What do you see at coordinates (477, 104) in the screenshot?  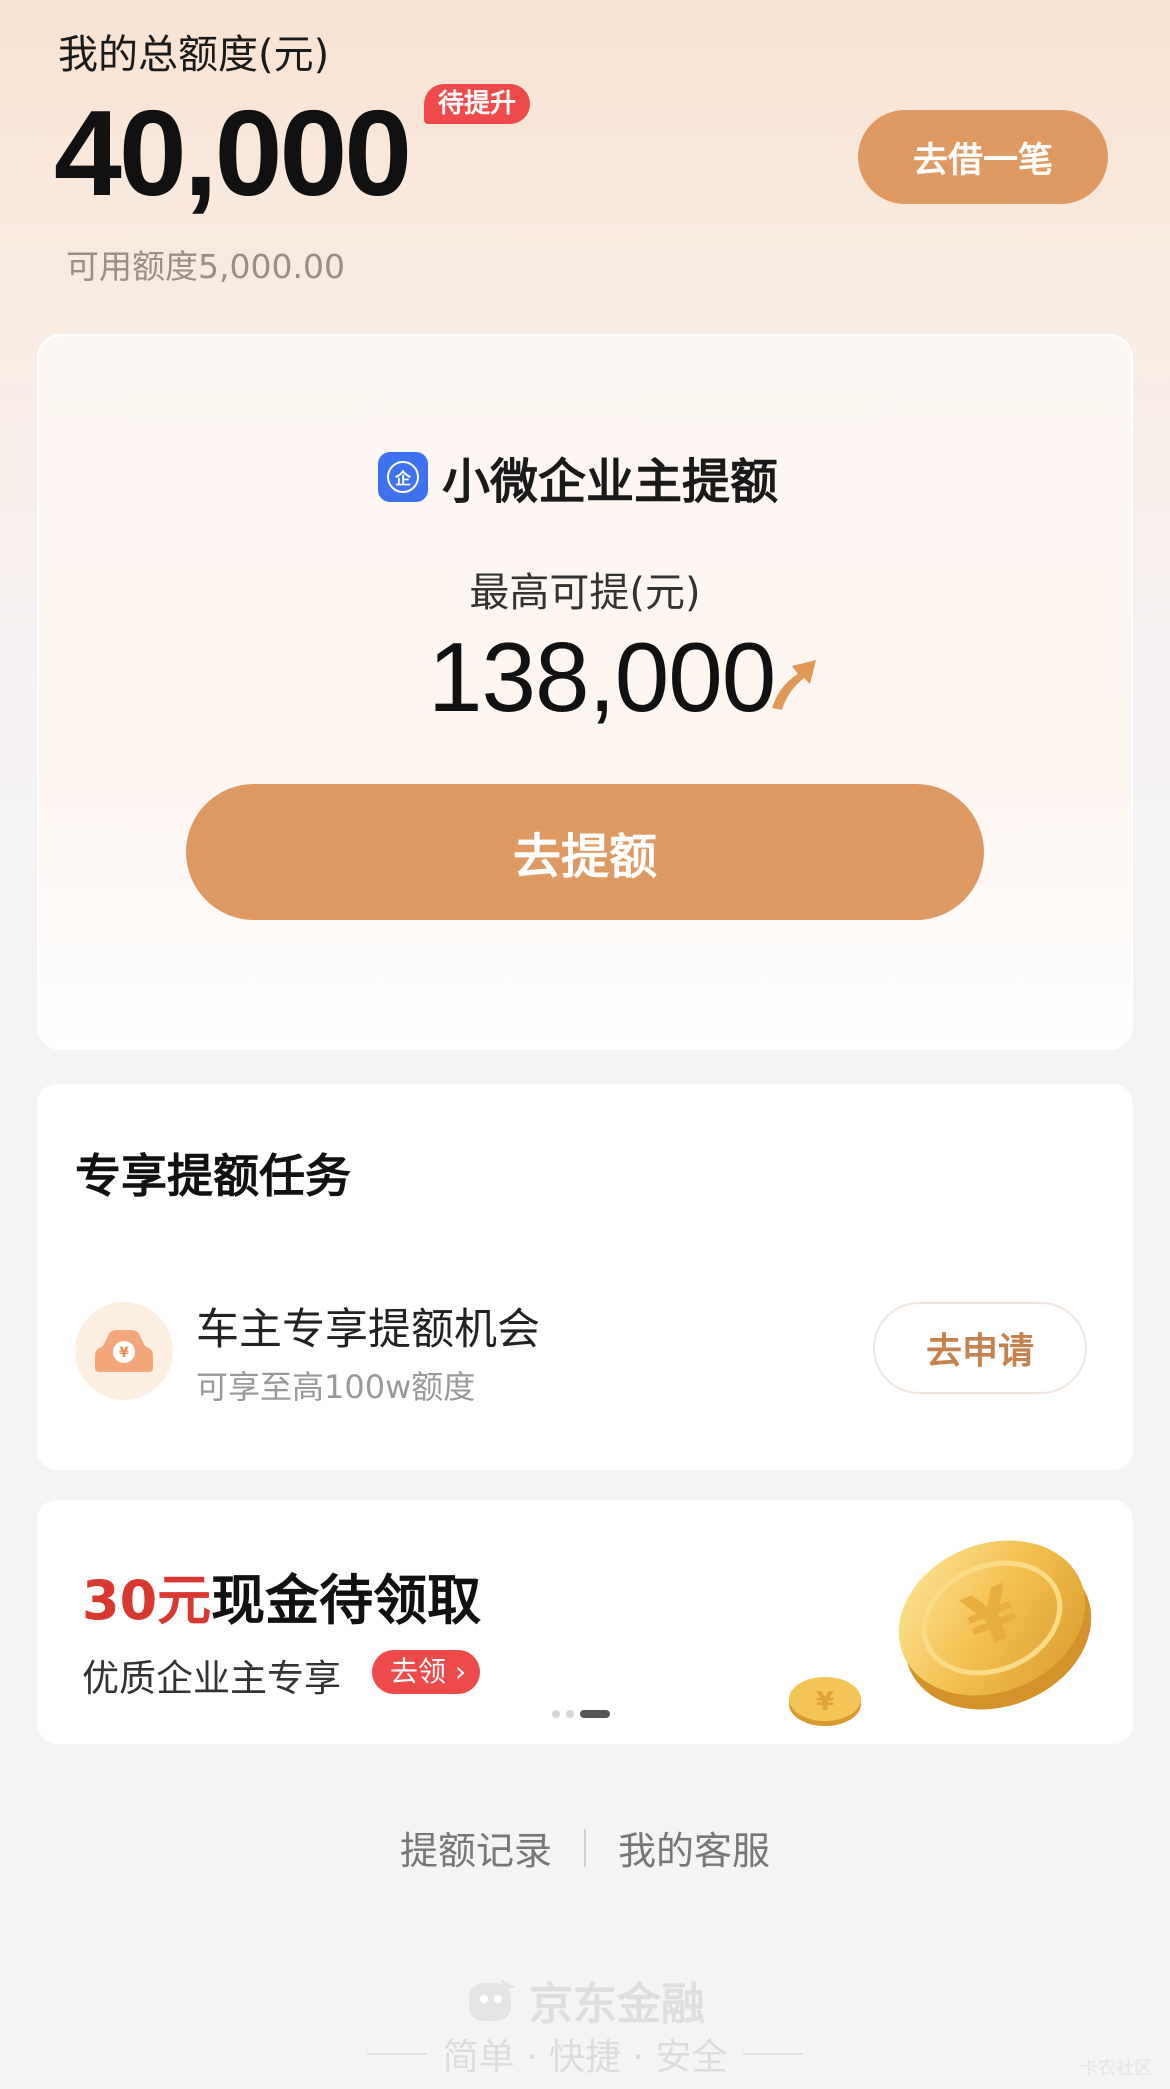 I see `pending-increase-badge: 待提升` at bounding box center [477, 104].